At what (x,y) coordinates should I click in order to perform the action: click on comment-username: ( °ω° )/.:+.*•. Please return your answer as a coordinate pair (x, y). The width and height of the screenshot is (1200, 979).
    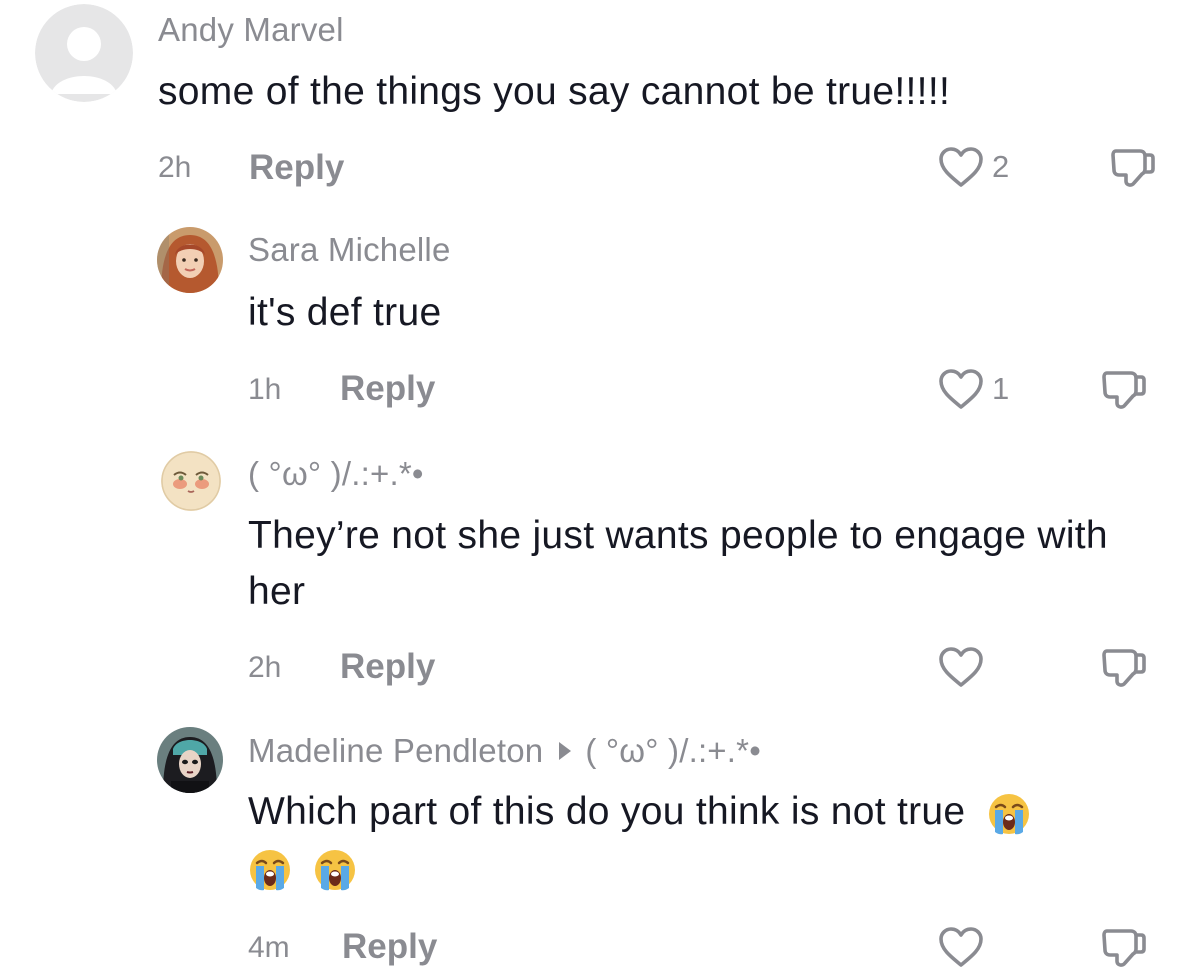
    Looking at the image, I should click on (336, 474).